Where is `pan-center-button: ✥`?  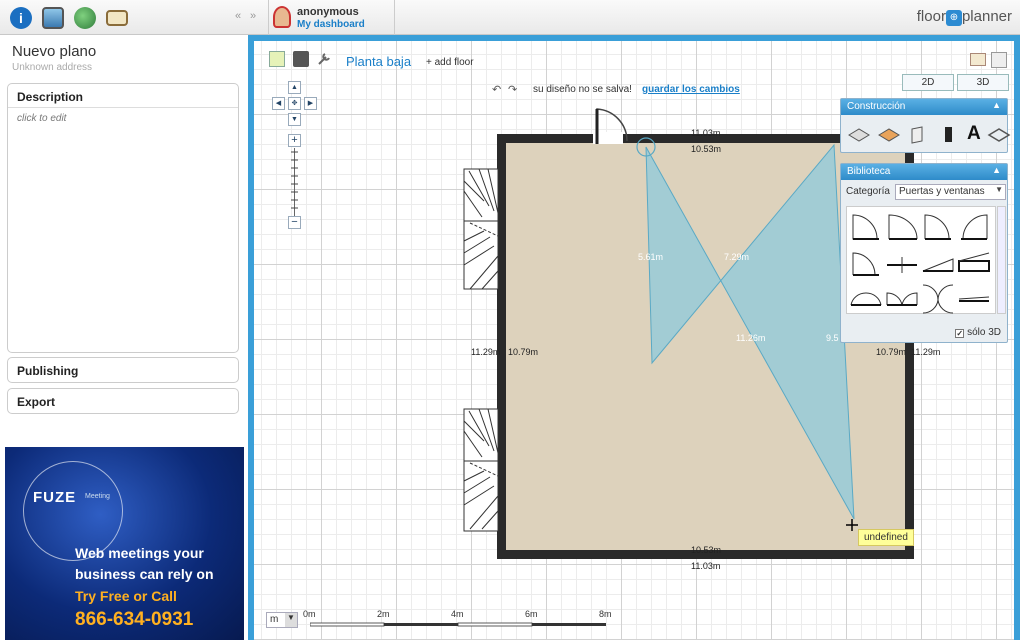 pan-center-button: ✥ is located at coordinates (294, 103).